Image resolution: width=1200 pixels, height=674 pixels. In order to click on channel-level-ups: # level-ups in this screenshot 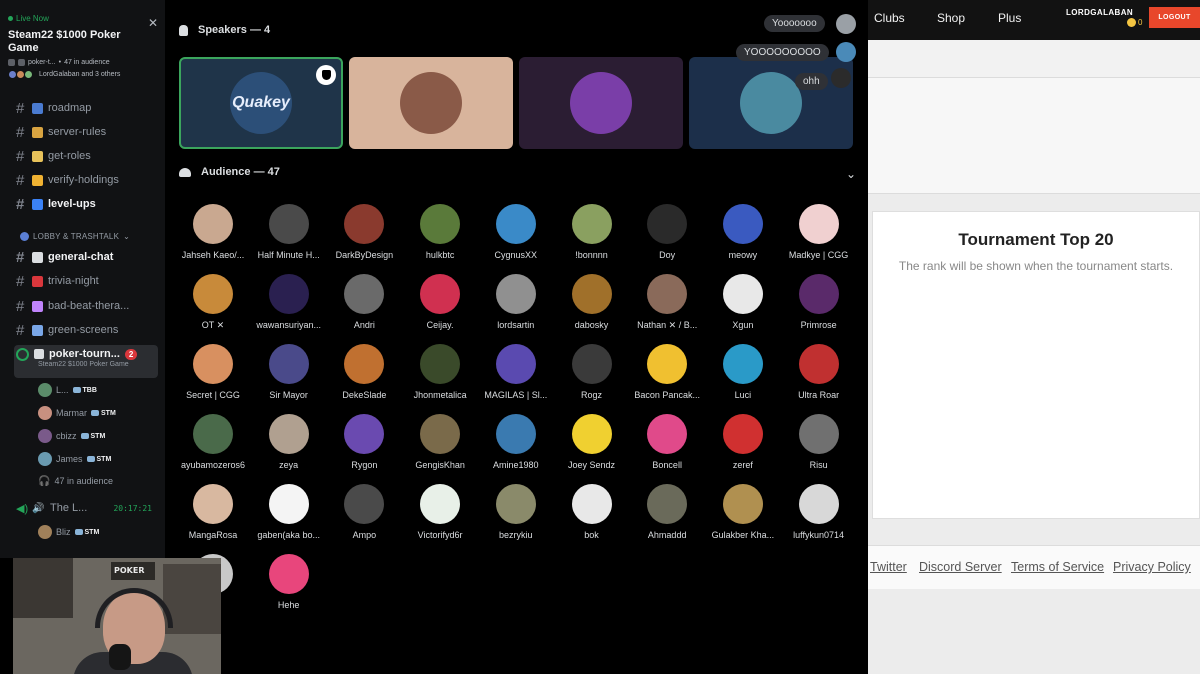, I will do `click(90, 204)`.